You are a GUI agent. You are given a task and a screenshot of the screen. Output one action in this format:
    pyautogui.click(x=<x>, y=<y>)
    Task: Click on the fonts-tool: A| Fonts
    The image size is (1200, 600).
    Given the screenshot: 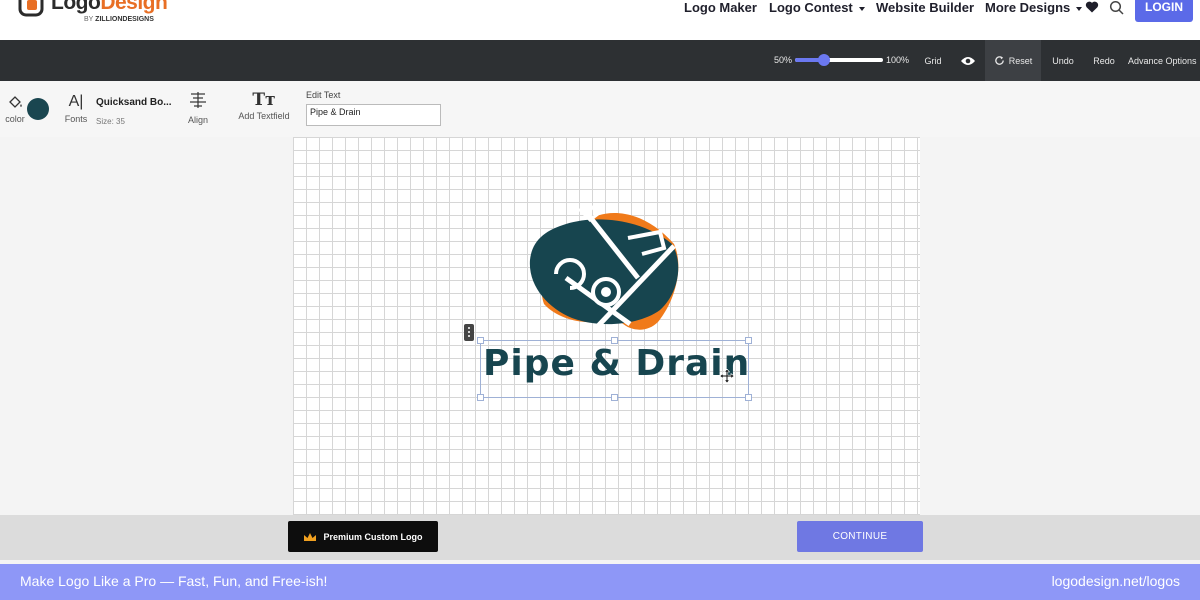 What is the action you would take?
    pyautogui.click(x=76, y=109)
    